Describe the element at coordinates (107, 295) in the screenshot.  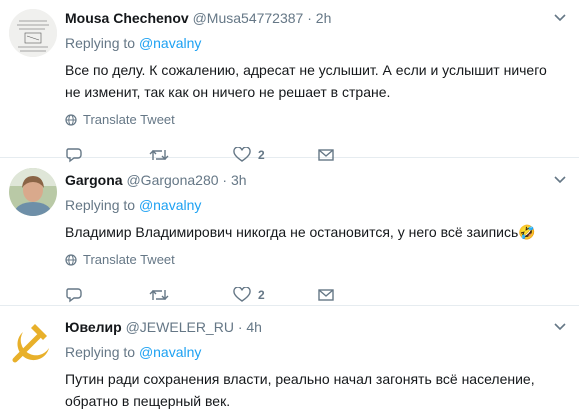
I see `reply-button` at that location.